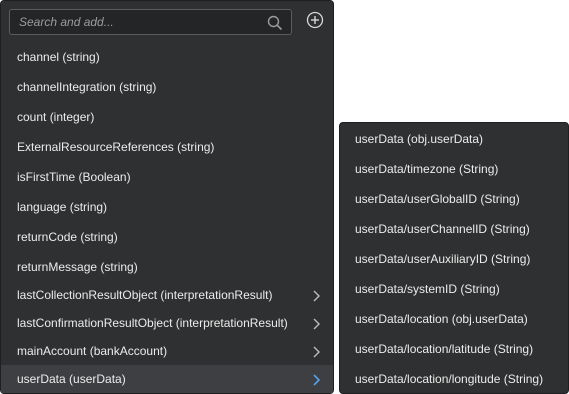 The width and height of the screenshot is (569, 394). I want to click on list-item-channel-integration: channelIntegration (string), so click(167, 87).